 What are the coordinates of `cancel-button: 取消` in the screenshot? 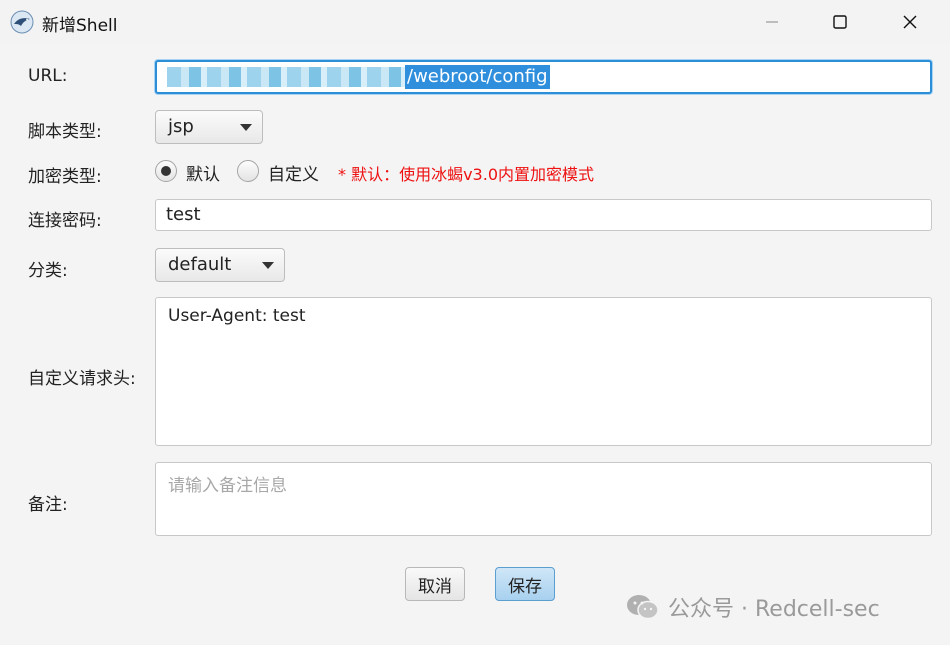 It's located at (435, 584).